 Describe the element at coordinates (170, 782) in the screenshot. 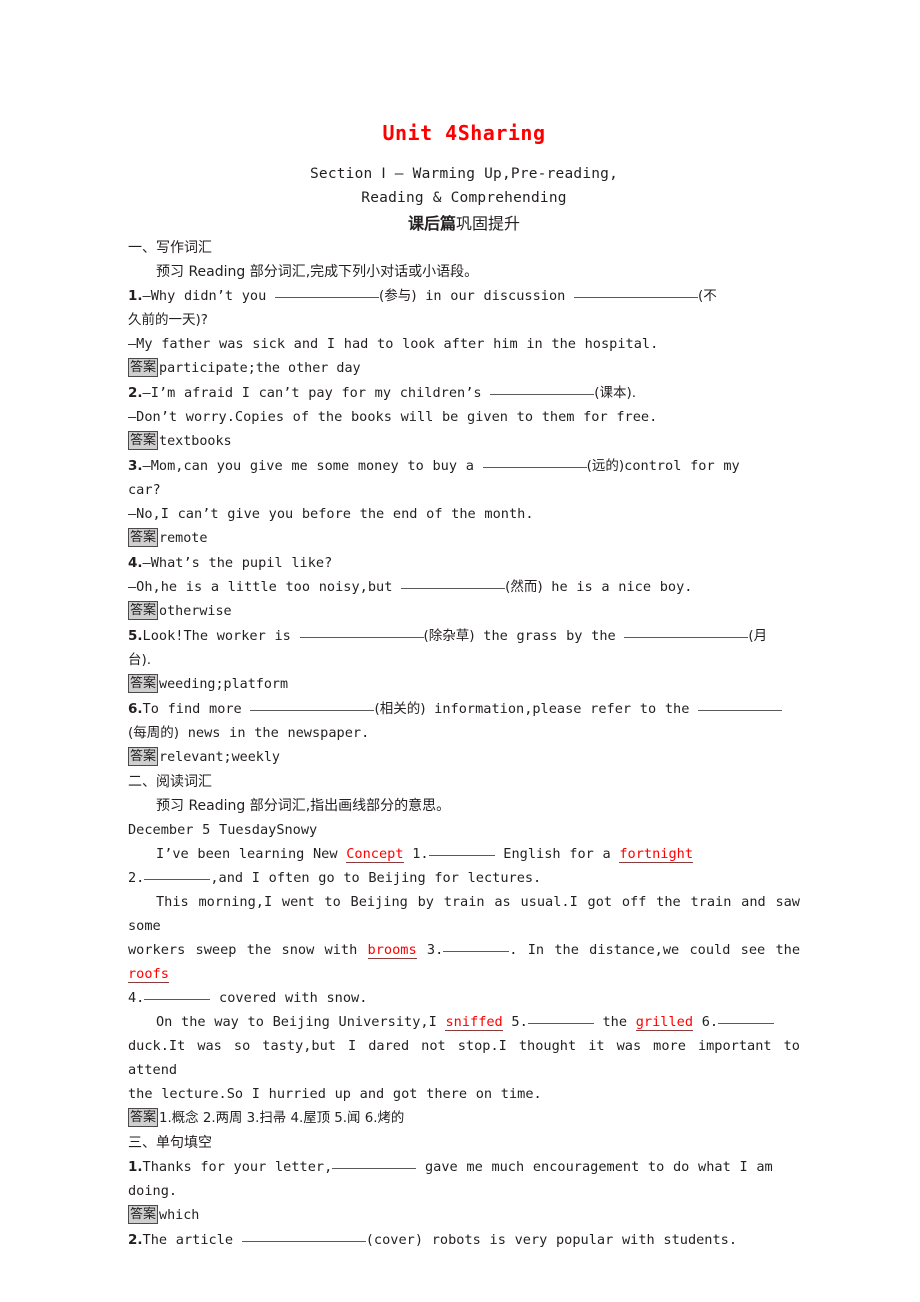

I see `part2-heading: 二、阅读词汇` at that location.